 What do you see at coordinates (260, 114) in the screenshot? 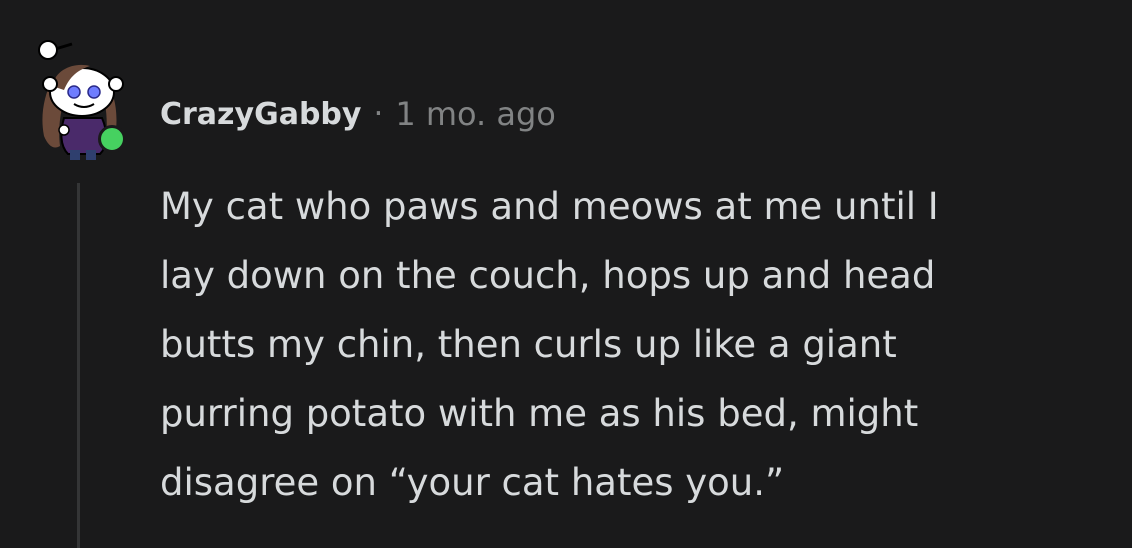
I see `comment-author: CrazyGabby` at bounding box center [260, 114].